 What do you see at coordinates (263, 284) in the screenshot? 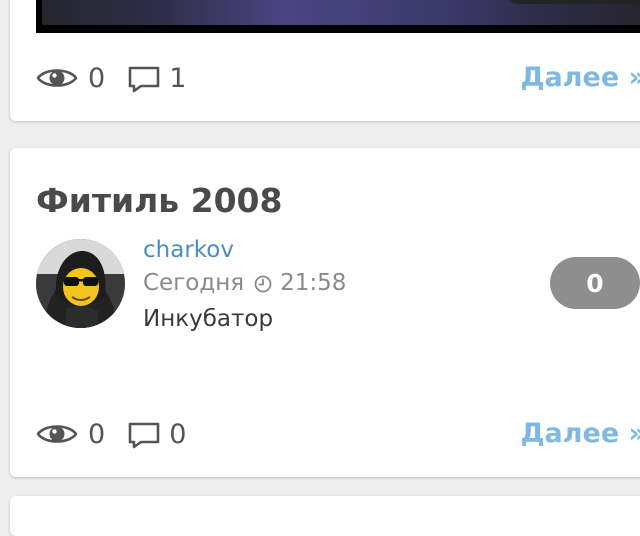
I see `clock-icon` at bounding box center [263, 284].